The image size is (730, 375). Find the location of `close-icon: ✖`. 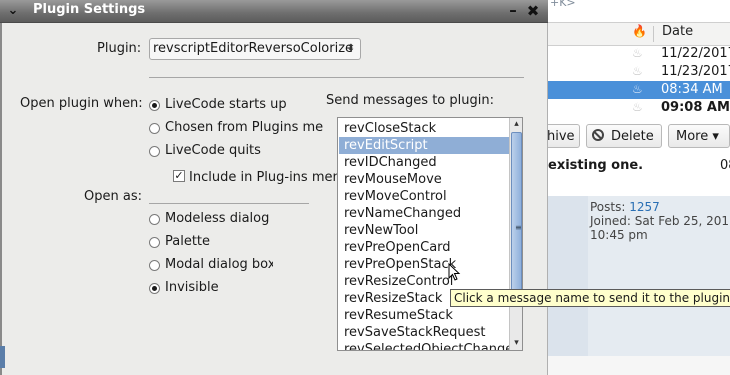

close-icon: ✖ is located at coordinates (533, 11).